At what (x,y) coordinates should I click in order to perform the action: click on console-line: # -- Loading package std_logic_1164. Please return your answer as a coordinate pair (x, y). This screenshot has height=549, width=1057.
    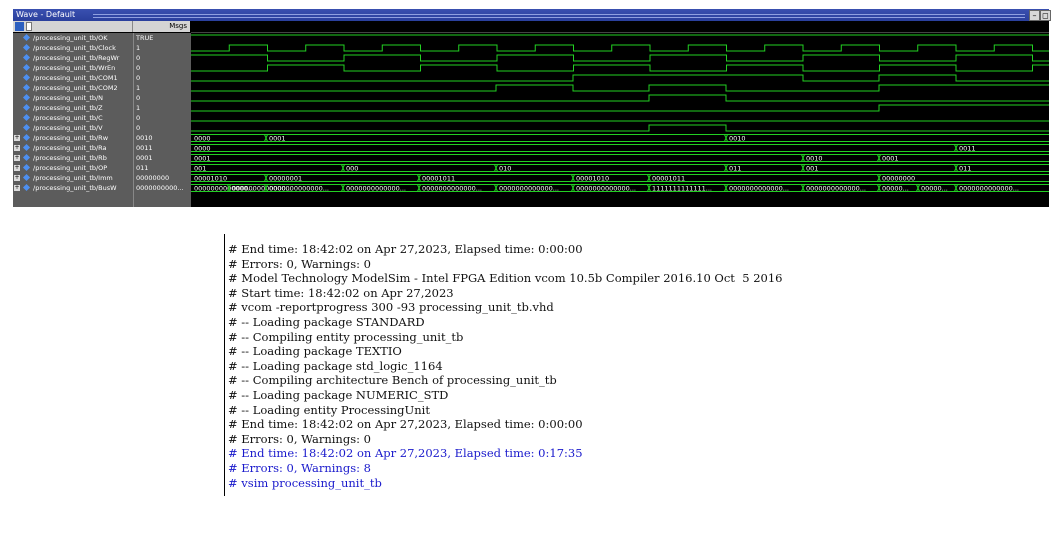
    Looking at the image, I should click on (335, 365).